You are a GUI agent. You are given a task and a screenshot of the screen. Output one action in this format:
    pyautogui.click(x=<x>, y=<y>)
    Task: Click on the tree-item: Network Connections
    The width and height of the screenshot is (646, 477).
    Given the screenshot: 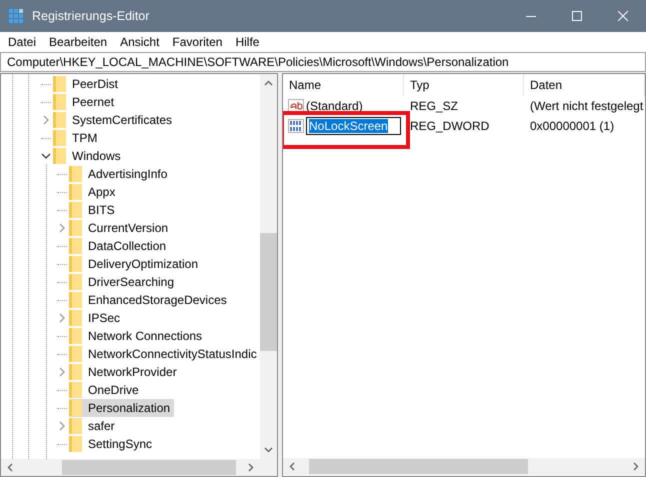 What is the action you would take?
    pyautogui.click(x=137, y=336)
    